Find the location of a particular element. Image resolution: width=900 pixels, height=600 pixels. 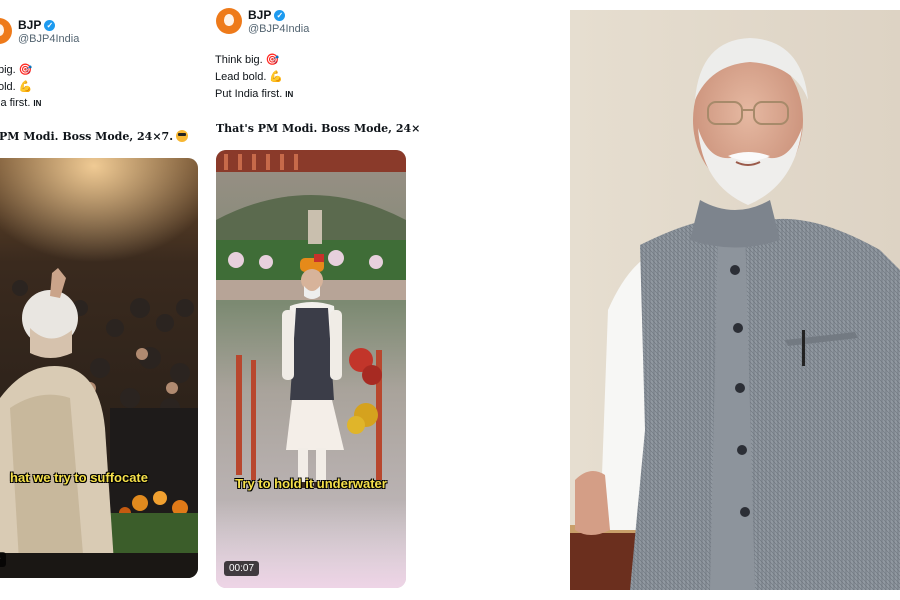

tweet-line-1: Think big. 🎯 is located at coordinates (247, 60).